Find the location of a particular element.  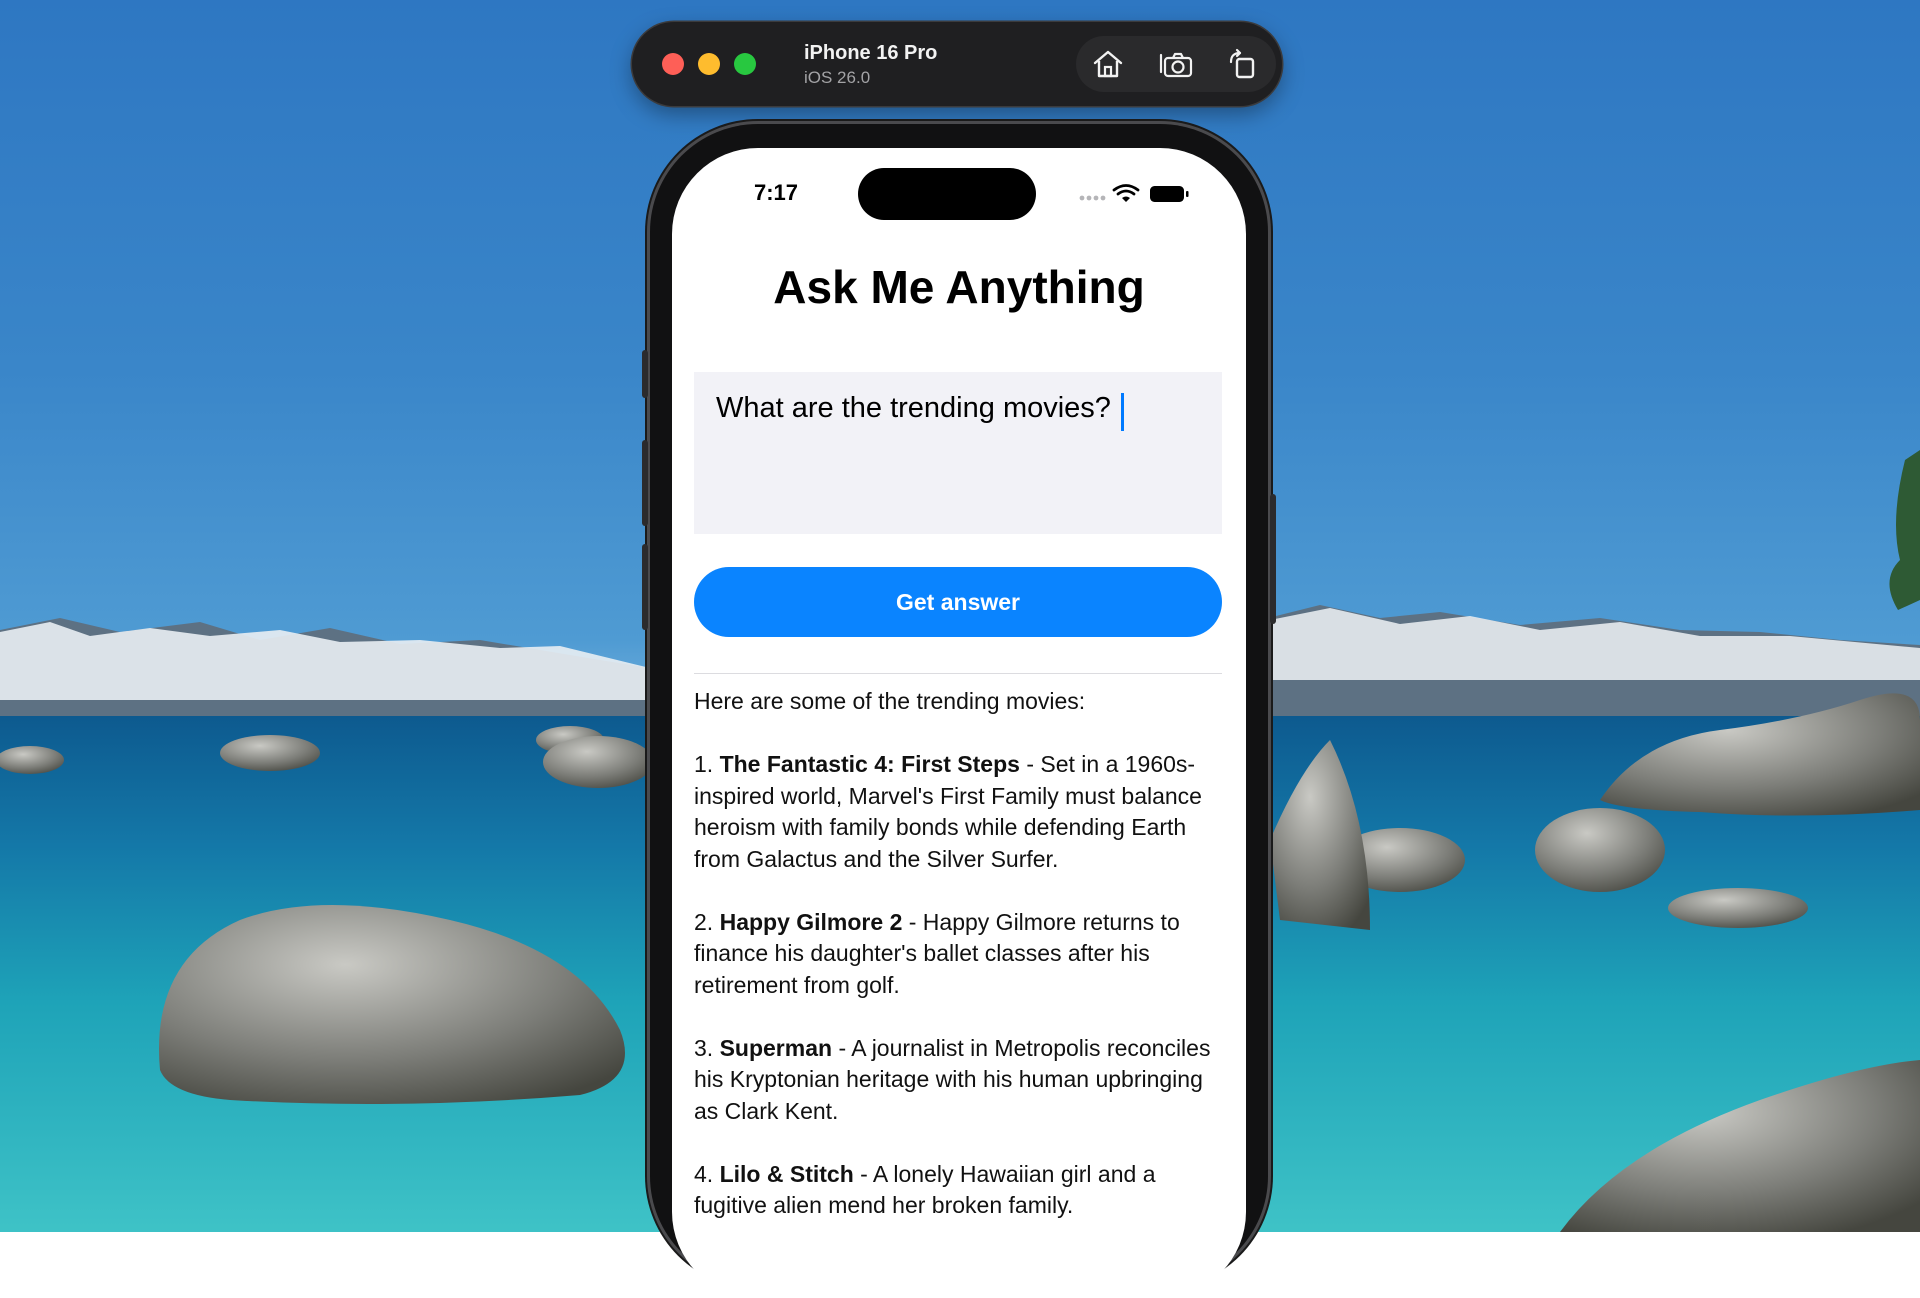

get-answer-button: Get answer is located at coordinates (958, 602).